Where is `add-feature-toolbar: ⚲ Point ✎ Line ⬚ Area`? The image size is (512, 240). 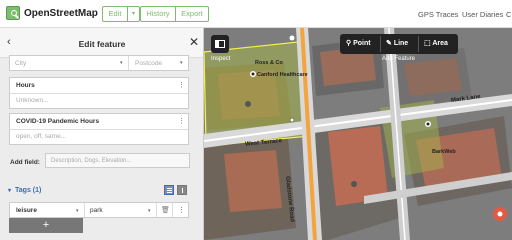
add-feature-toolbar: ⚲ Point ✎ Line ⬚ Area is located at coordinates (399, 44).